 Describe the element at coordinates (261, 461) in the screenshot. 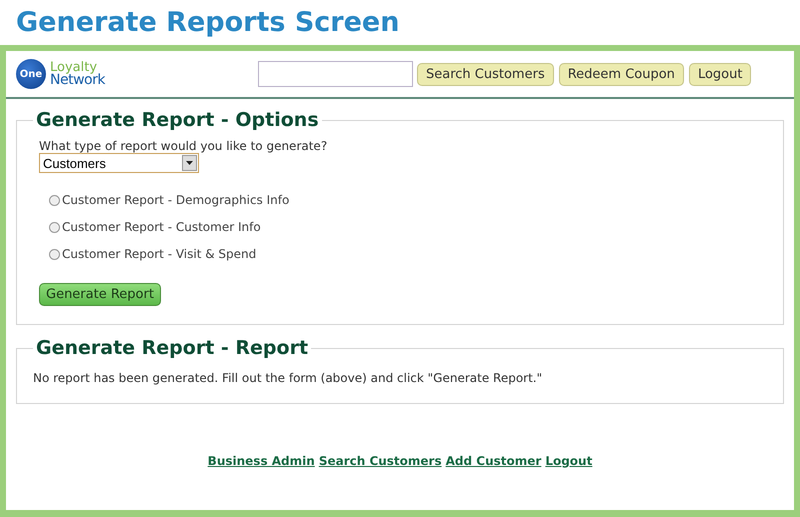

I see `footer-link: Business Admin` at that location.